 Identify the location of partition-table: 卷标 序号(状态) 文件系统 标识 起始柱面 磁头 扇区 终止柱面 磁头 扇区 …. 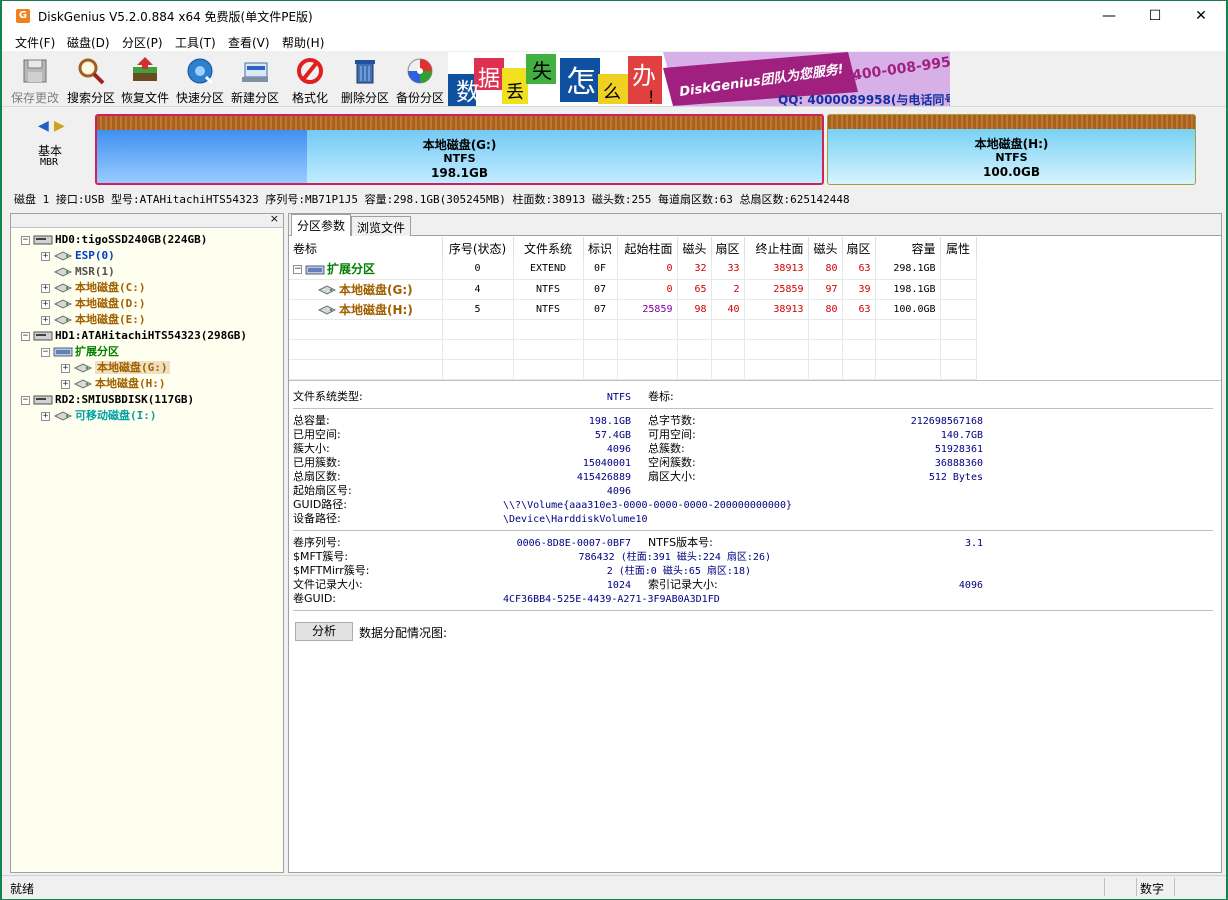
(633, 308).